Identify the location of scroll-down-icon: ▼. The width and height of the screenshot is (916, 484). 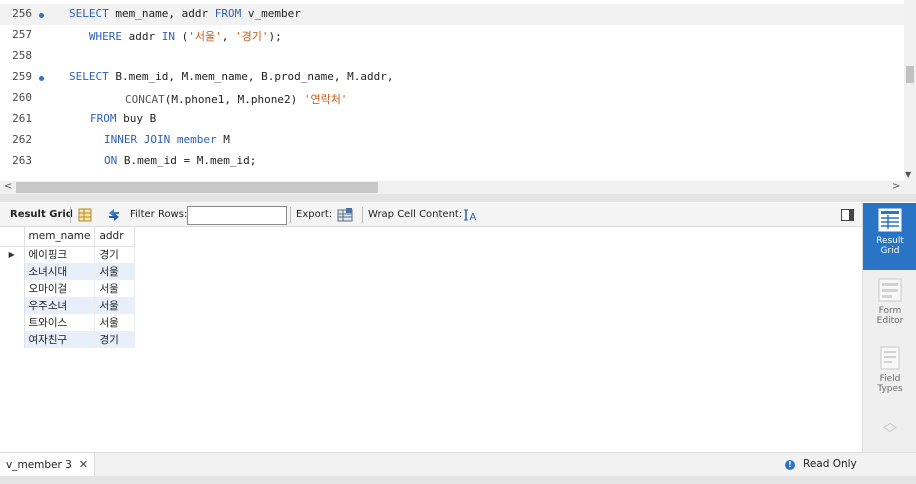
(908, 174).